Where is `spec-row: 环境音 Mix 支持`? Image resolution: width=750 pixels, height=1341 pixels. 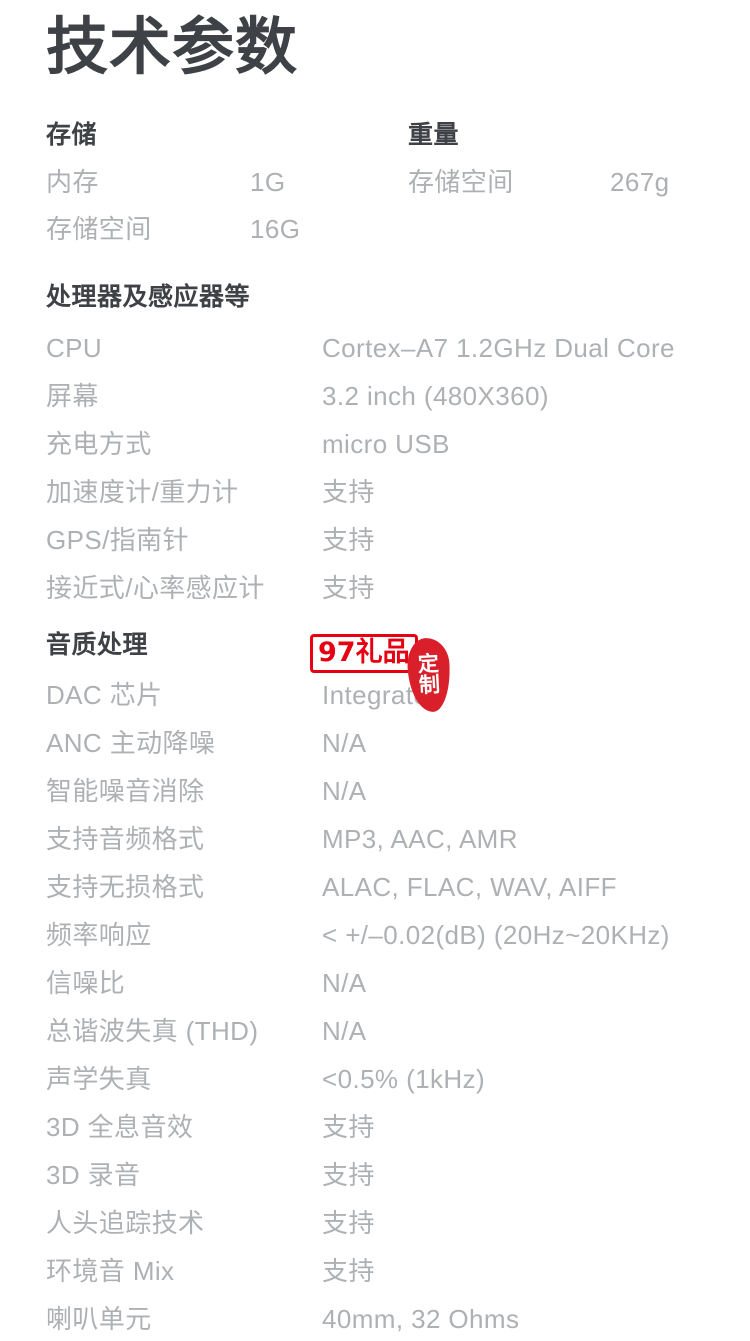
spec-row: 环境音 Mix 支持 is located at coordinates (210, 1271).